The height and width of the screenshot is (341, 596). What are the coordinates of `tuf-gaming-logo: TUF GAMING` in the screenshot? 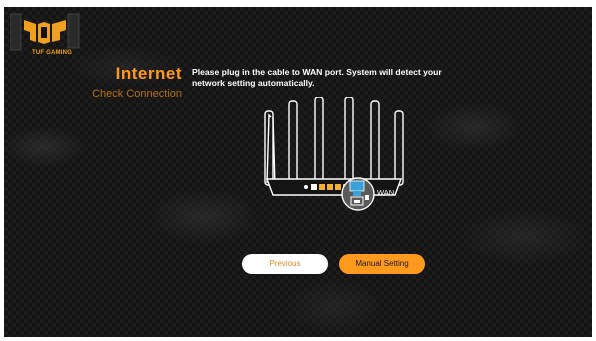 It's located at (45, 34).